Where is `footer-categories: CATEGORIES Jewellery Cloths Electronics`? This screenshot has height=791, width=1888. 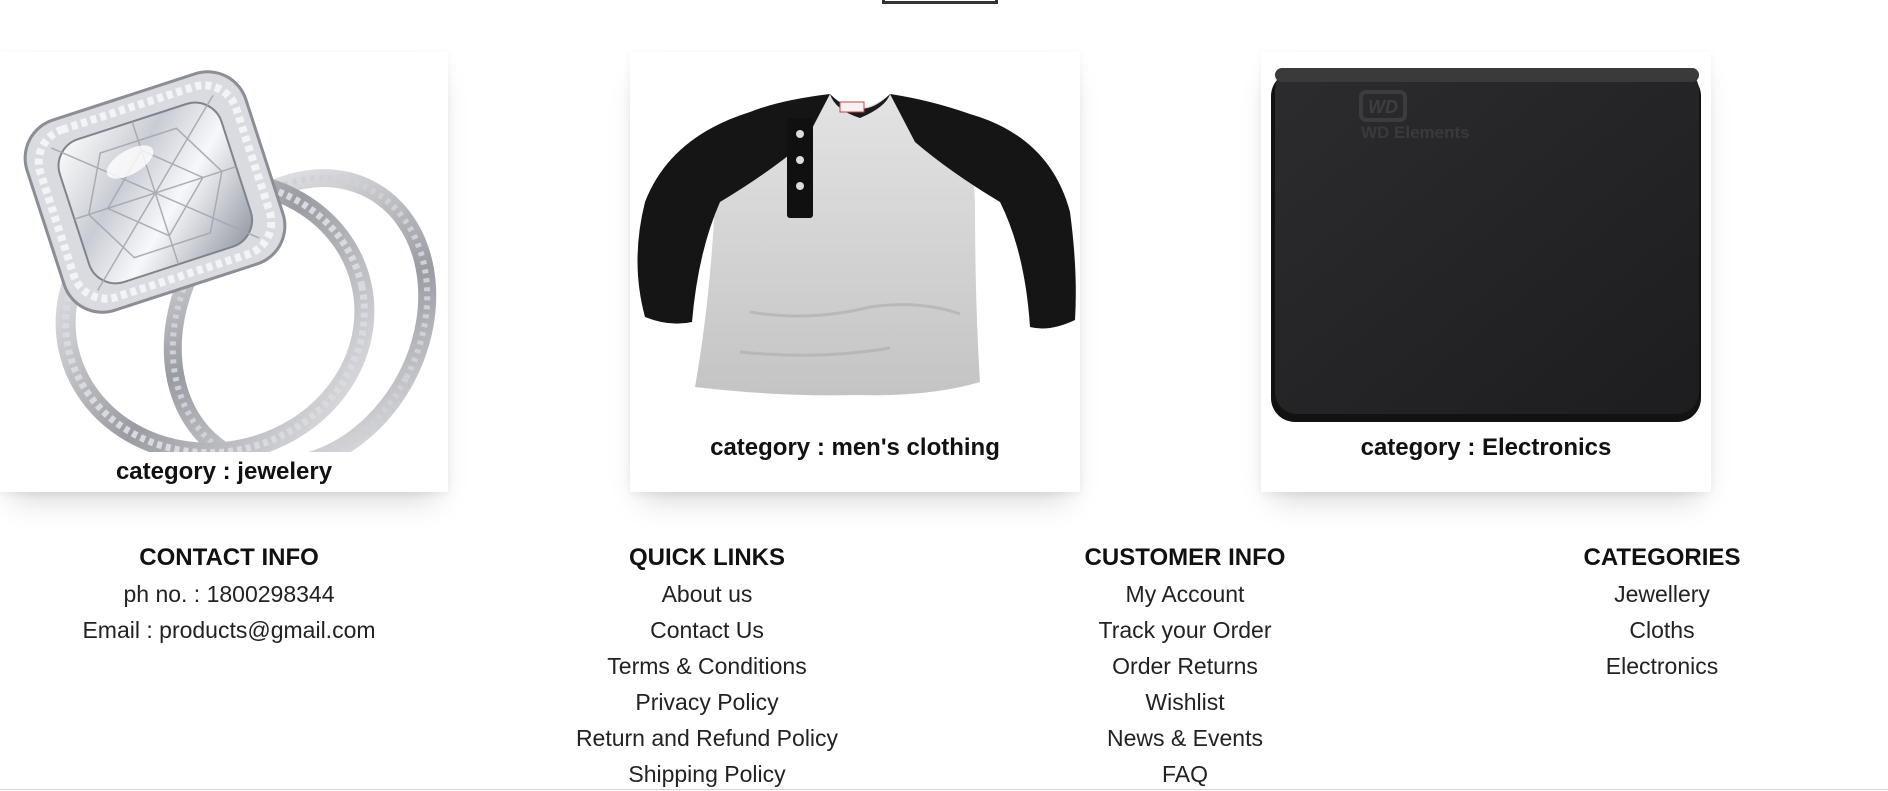 footer-categories: CATEGORIES Jewellery Cloths Electronics is located at coordinates (1662, 612).